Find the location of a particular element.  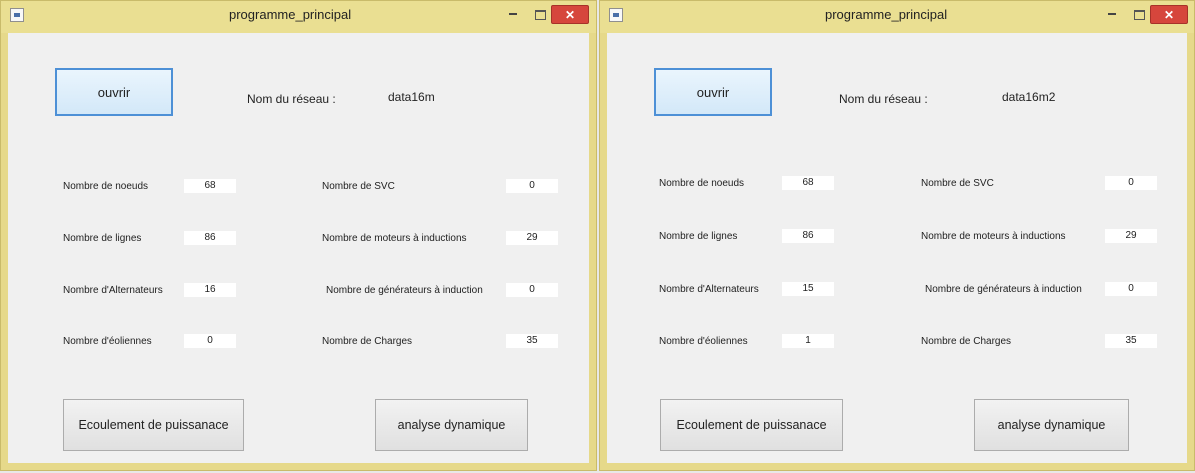

wind-turbines-field: 0 is located at coordinates (210, 341).